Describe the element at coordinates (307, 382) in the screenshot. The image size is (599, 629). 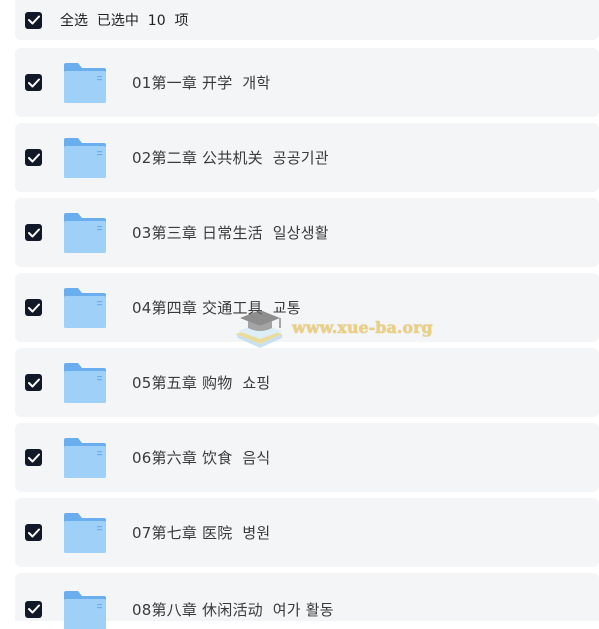
I see `folder-row: 05第五章 购物 쇼핑` at that location.